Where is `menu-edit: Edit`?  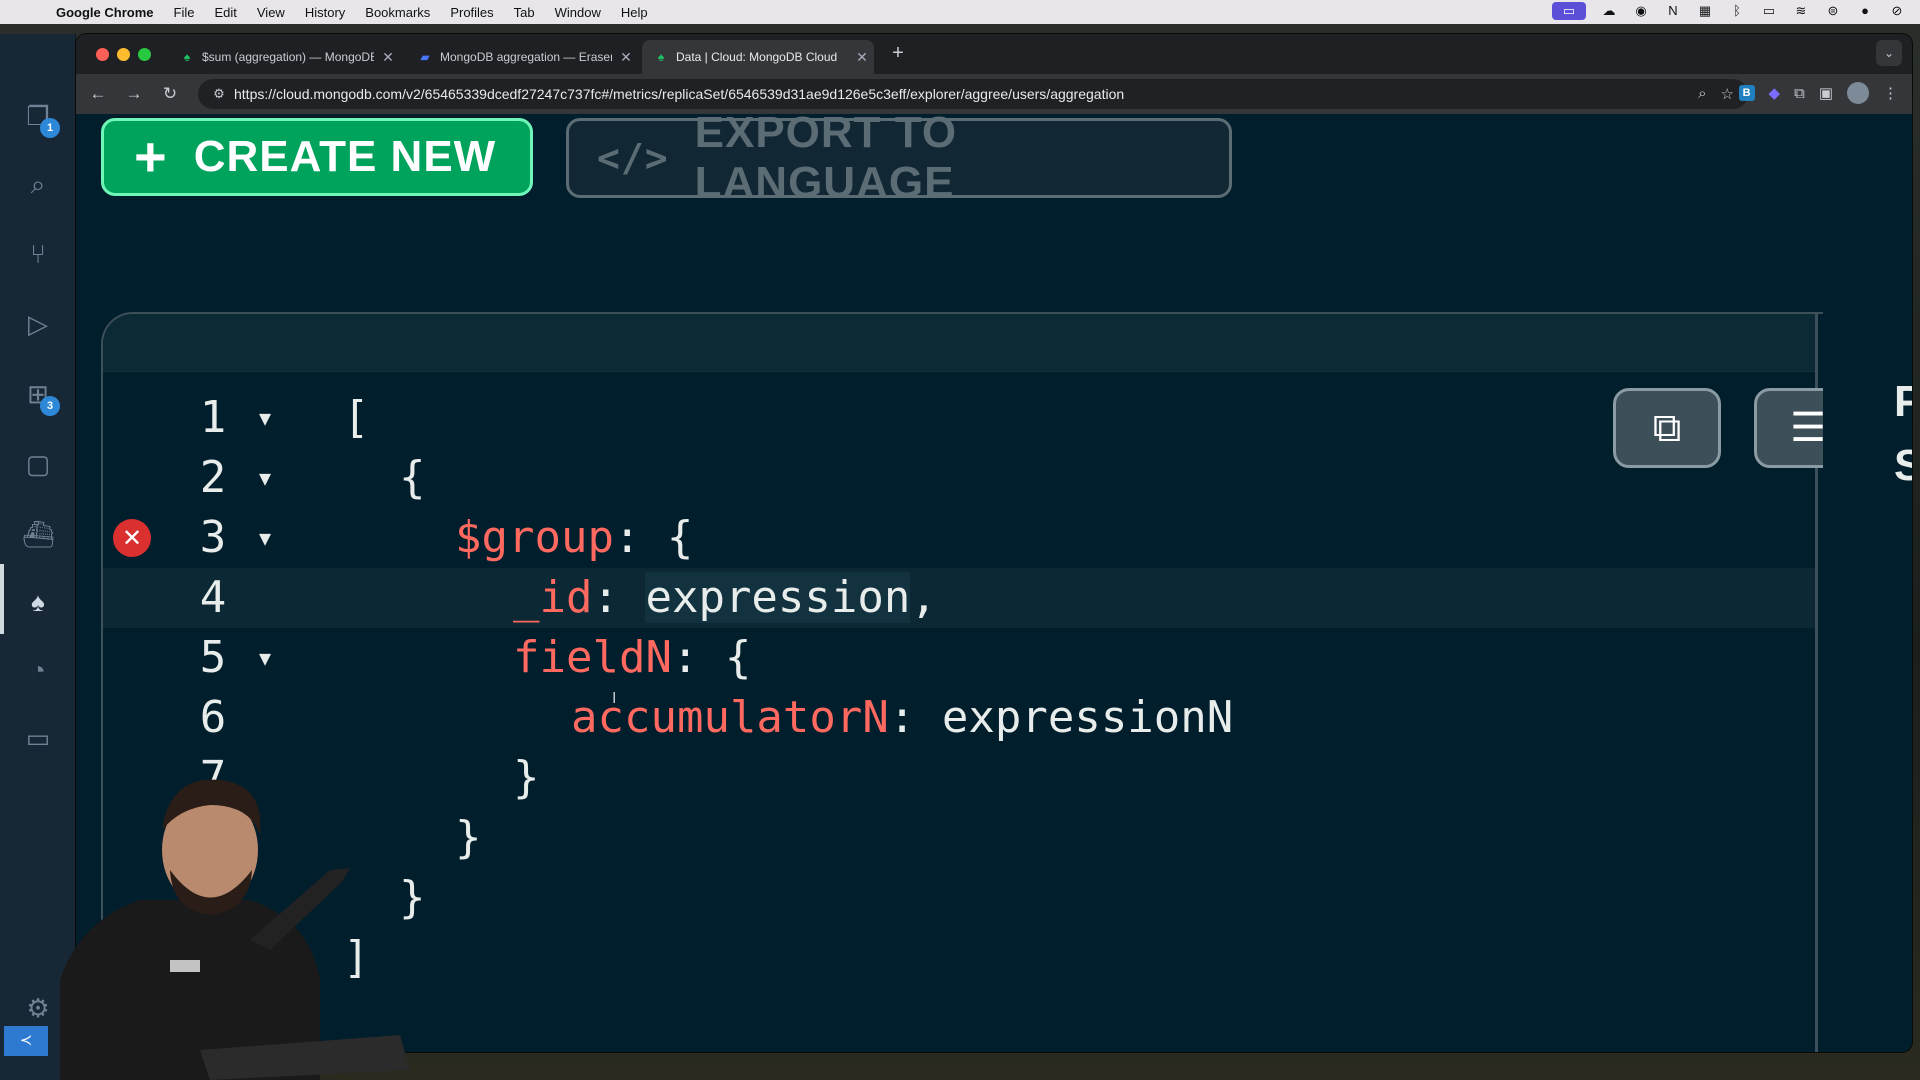
menu-edit: Edit is located at coordinates (225, 12).